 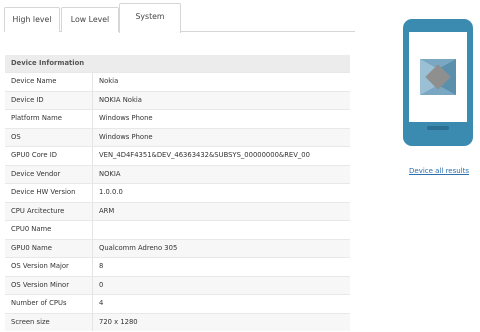 What do you see at coordinates (177, 136) in the screenshot?
I see `table-row: OS Windows Phone` at bounding box center [177, 136].